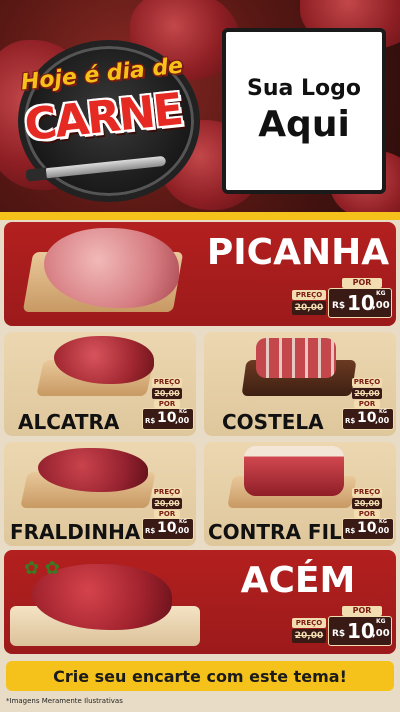 The image size is (400, 712). I want to click on logo-line2: Aqui, so click(304, 124).